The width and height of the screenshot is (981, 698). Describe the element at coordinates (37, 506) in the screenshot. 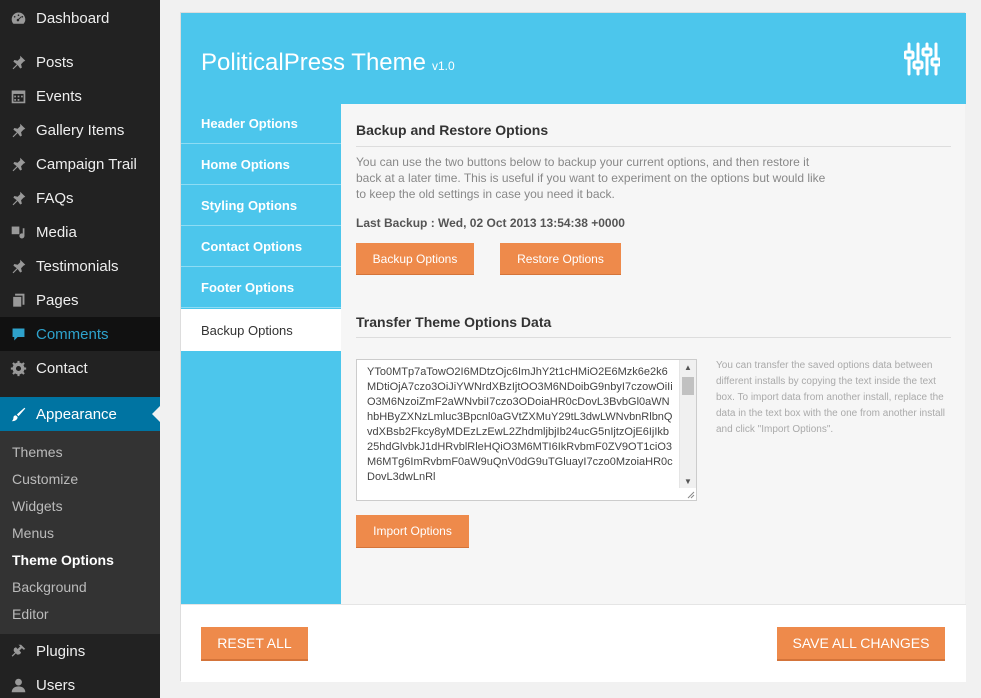

I see `submenu-item-widgets: Widgets` at that location.